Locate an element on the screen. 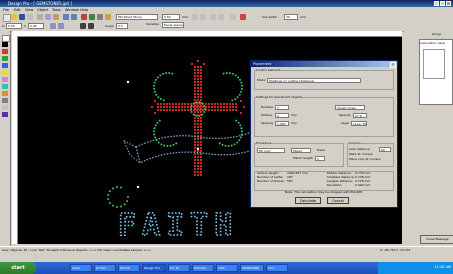 Image resolution: width=453 pixels, height=274 pixels. outline-field: 0 is located at coordinates (282, 115).